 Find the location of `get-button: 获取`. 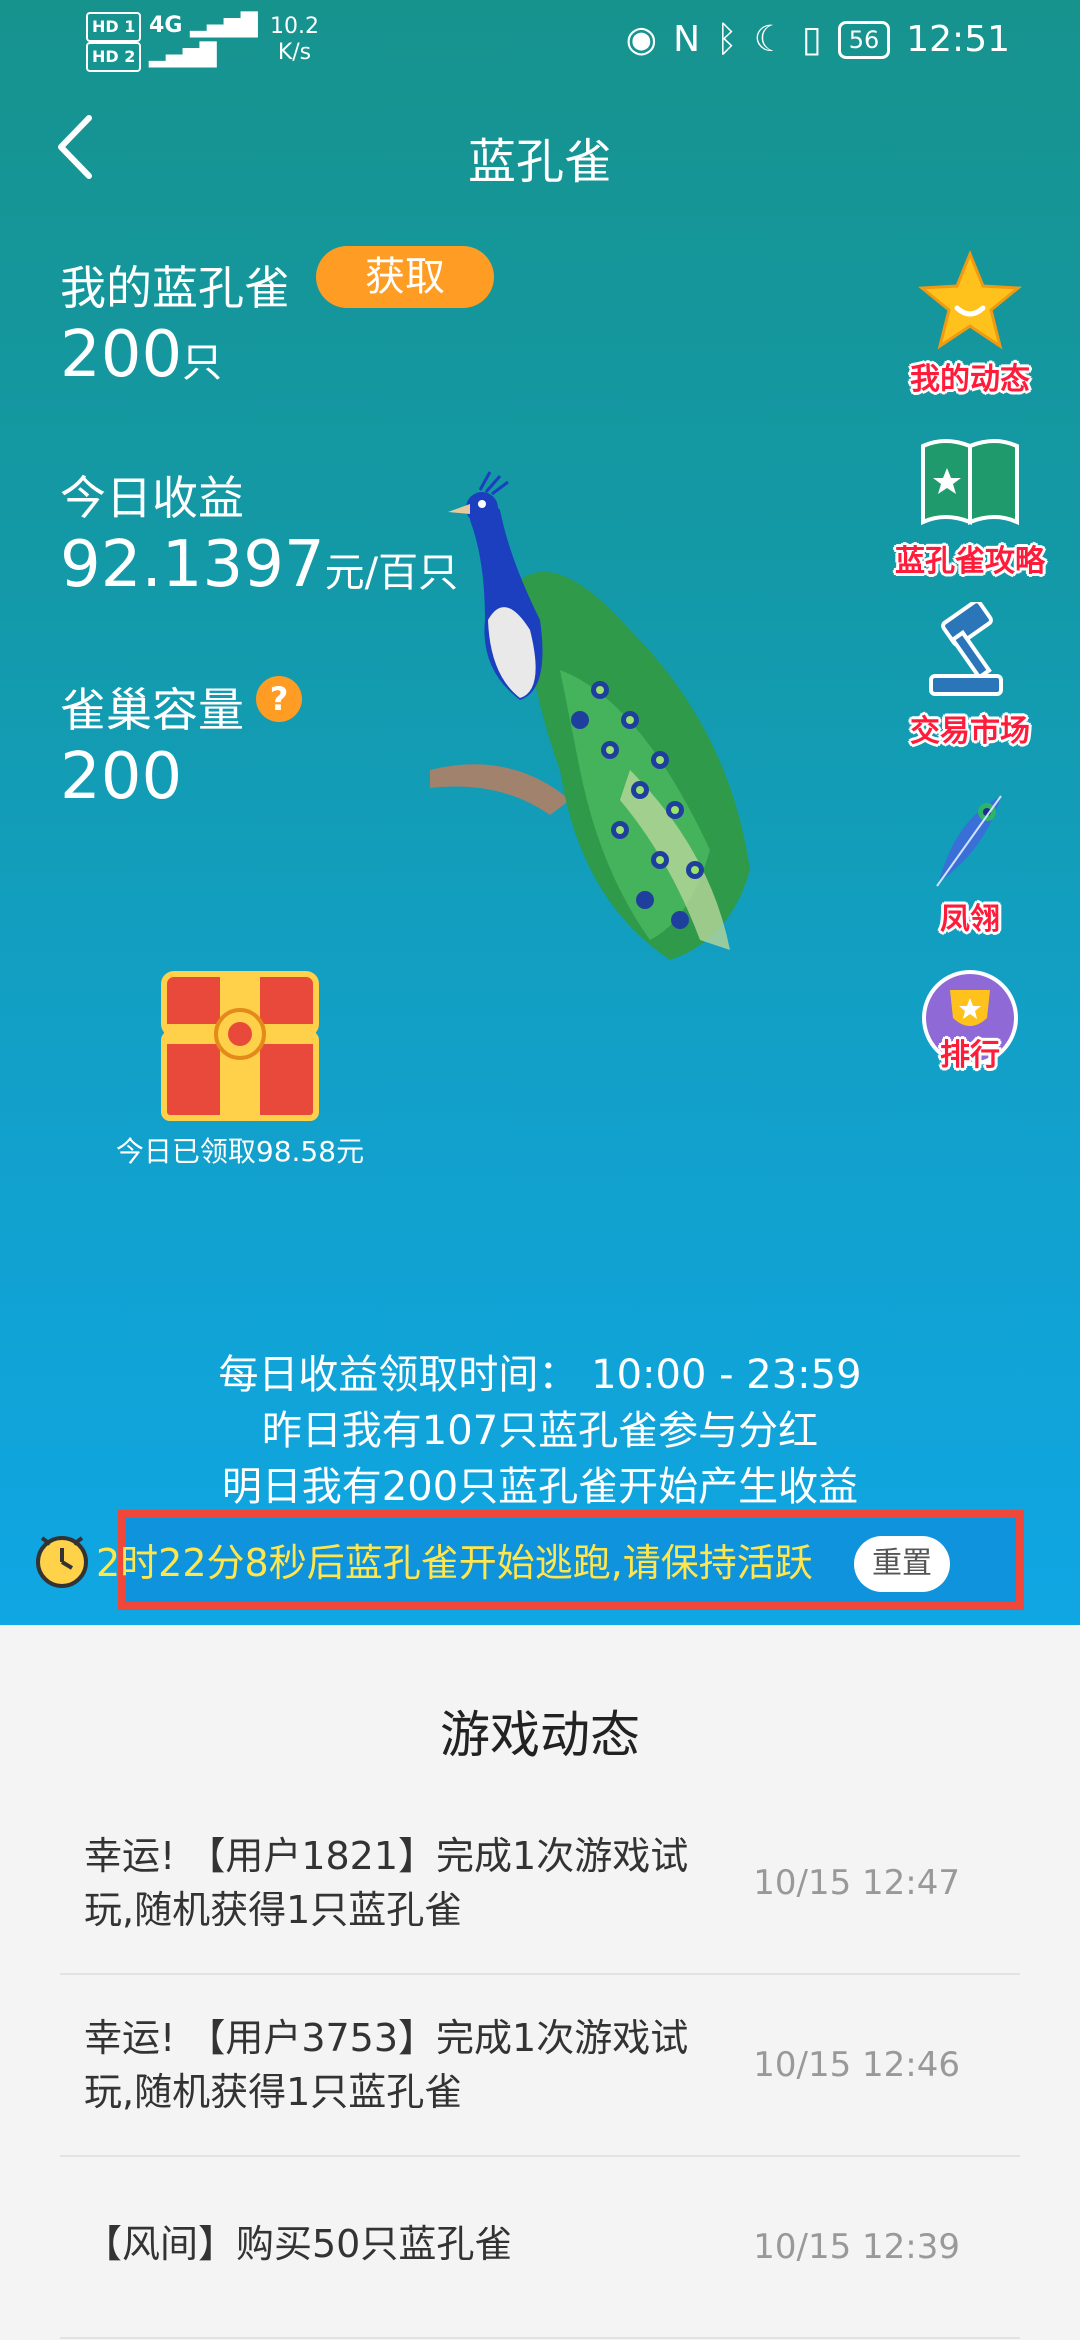

get-button: 获取 is located at coordinates (405, 277).